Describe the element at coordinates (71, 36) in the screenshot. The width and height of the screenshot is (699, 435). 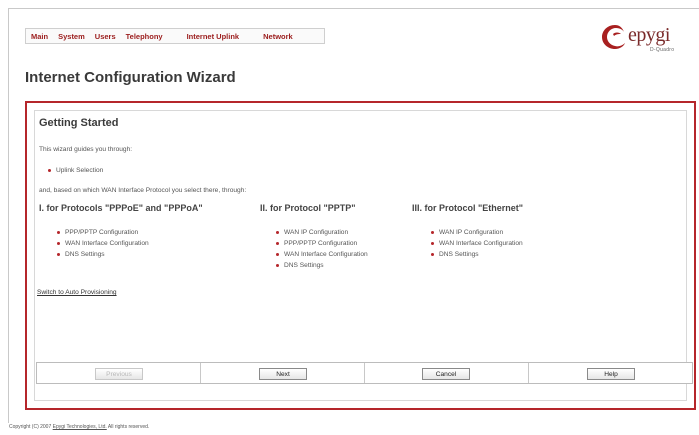
I see `menu-item-system: System` at that location.